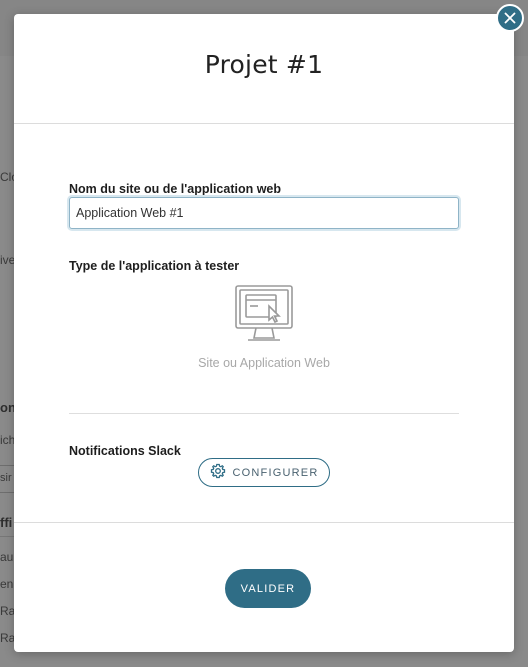  I want to click on configure-slack-button: CONFIGURER, so click(264, 472).